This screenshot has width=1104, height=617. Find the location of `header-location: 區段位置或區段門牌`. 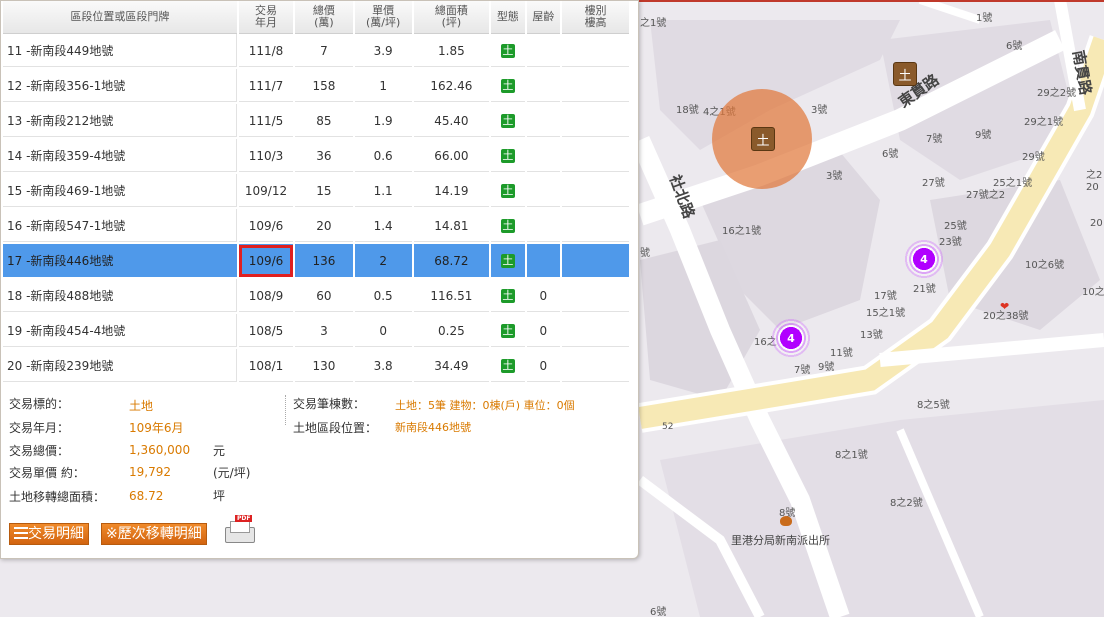

header-location: 區段位置或區段門牌 is located at coordinates (120, 17).